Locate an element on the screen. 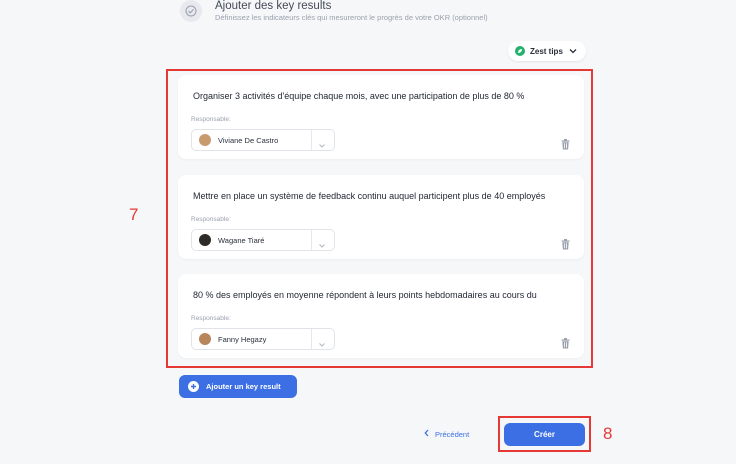  leaf-icon is located at coordinates (520, 51).